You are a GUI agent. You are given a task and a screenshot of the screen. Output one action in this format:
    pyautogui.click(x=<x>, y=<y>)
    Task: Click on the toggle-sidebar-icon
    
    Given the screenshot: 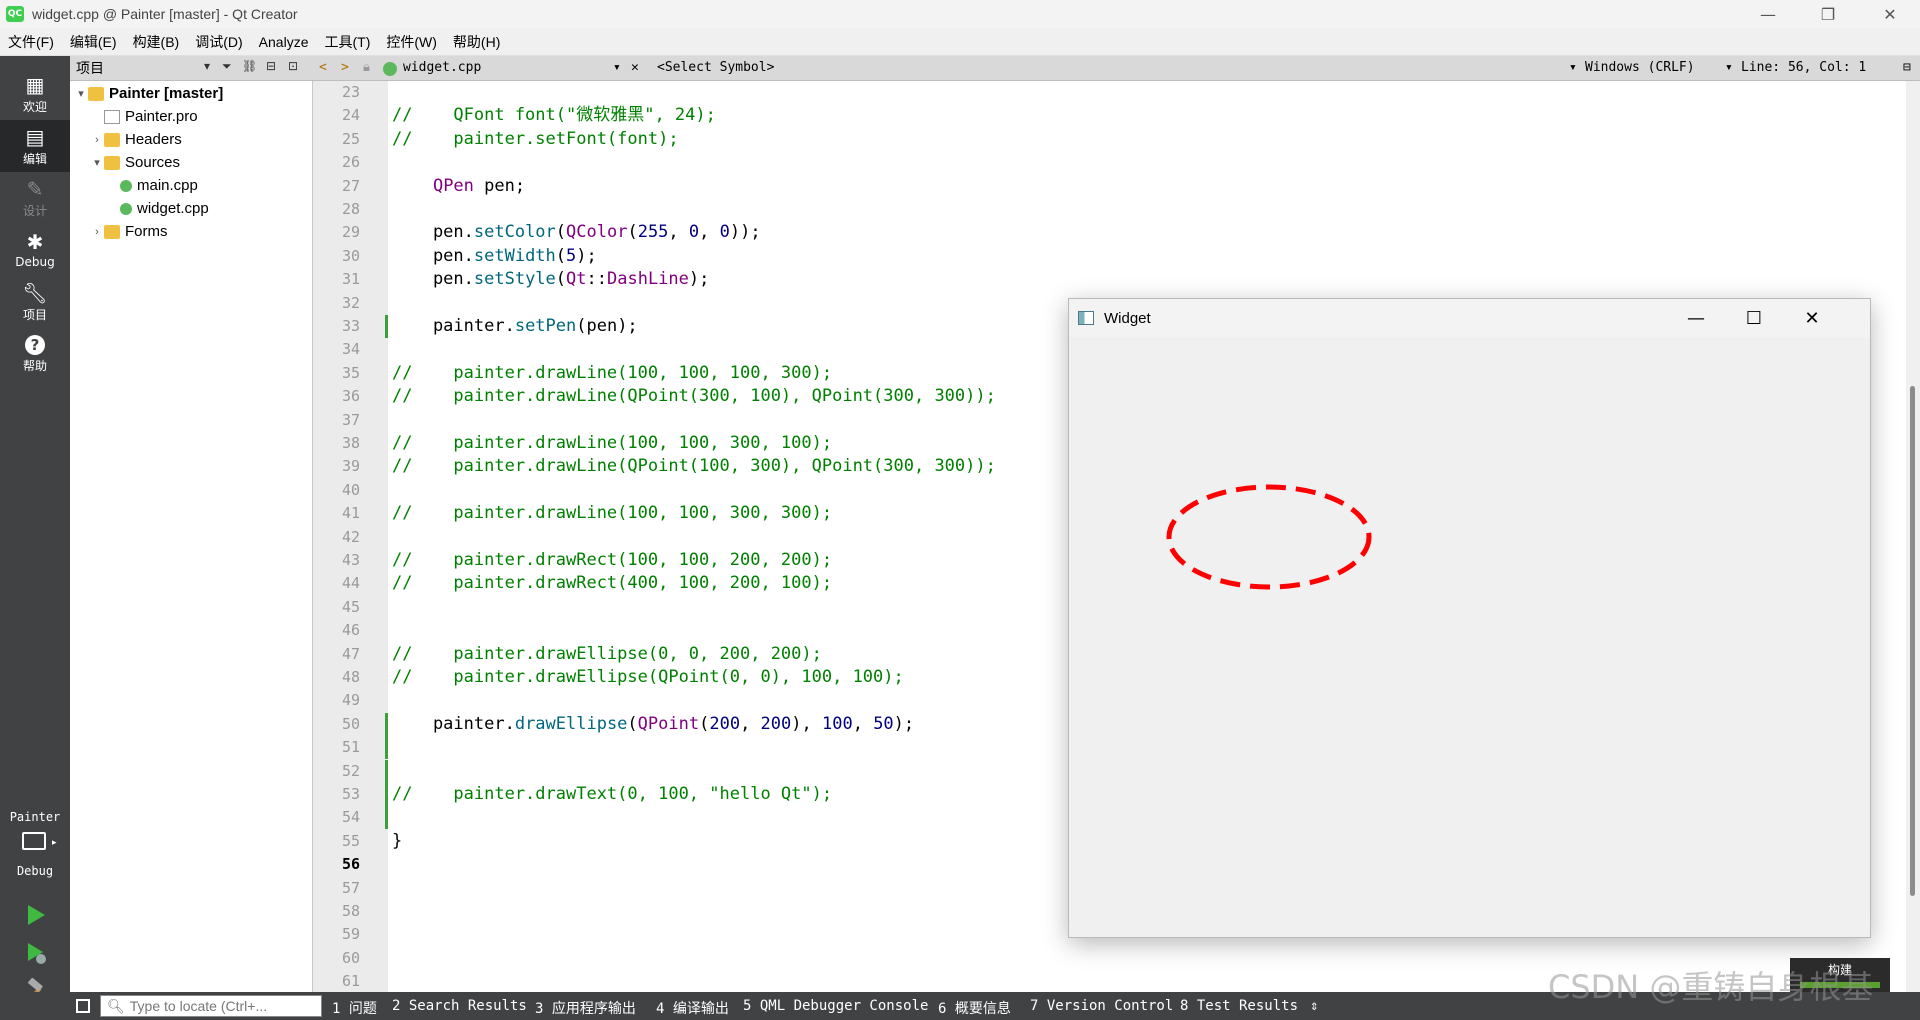 What is the action you would take?
    pyautogui.click(x=83, y=1006)
    